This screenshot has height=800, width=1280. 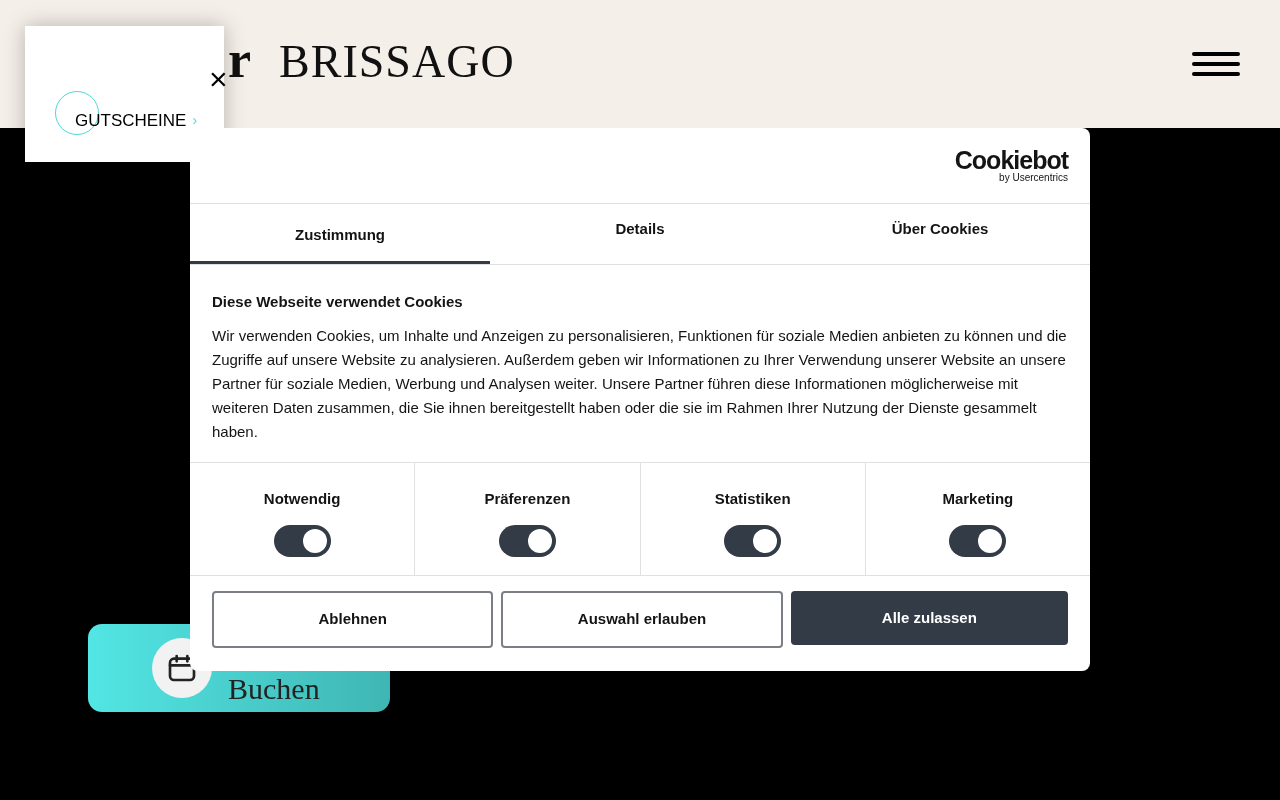 What do you see at coordinates (353, 619) in the screenshot?
I see `dialog-button: Ablehnen` at bounding box center [353, 619].